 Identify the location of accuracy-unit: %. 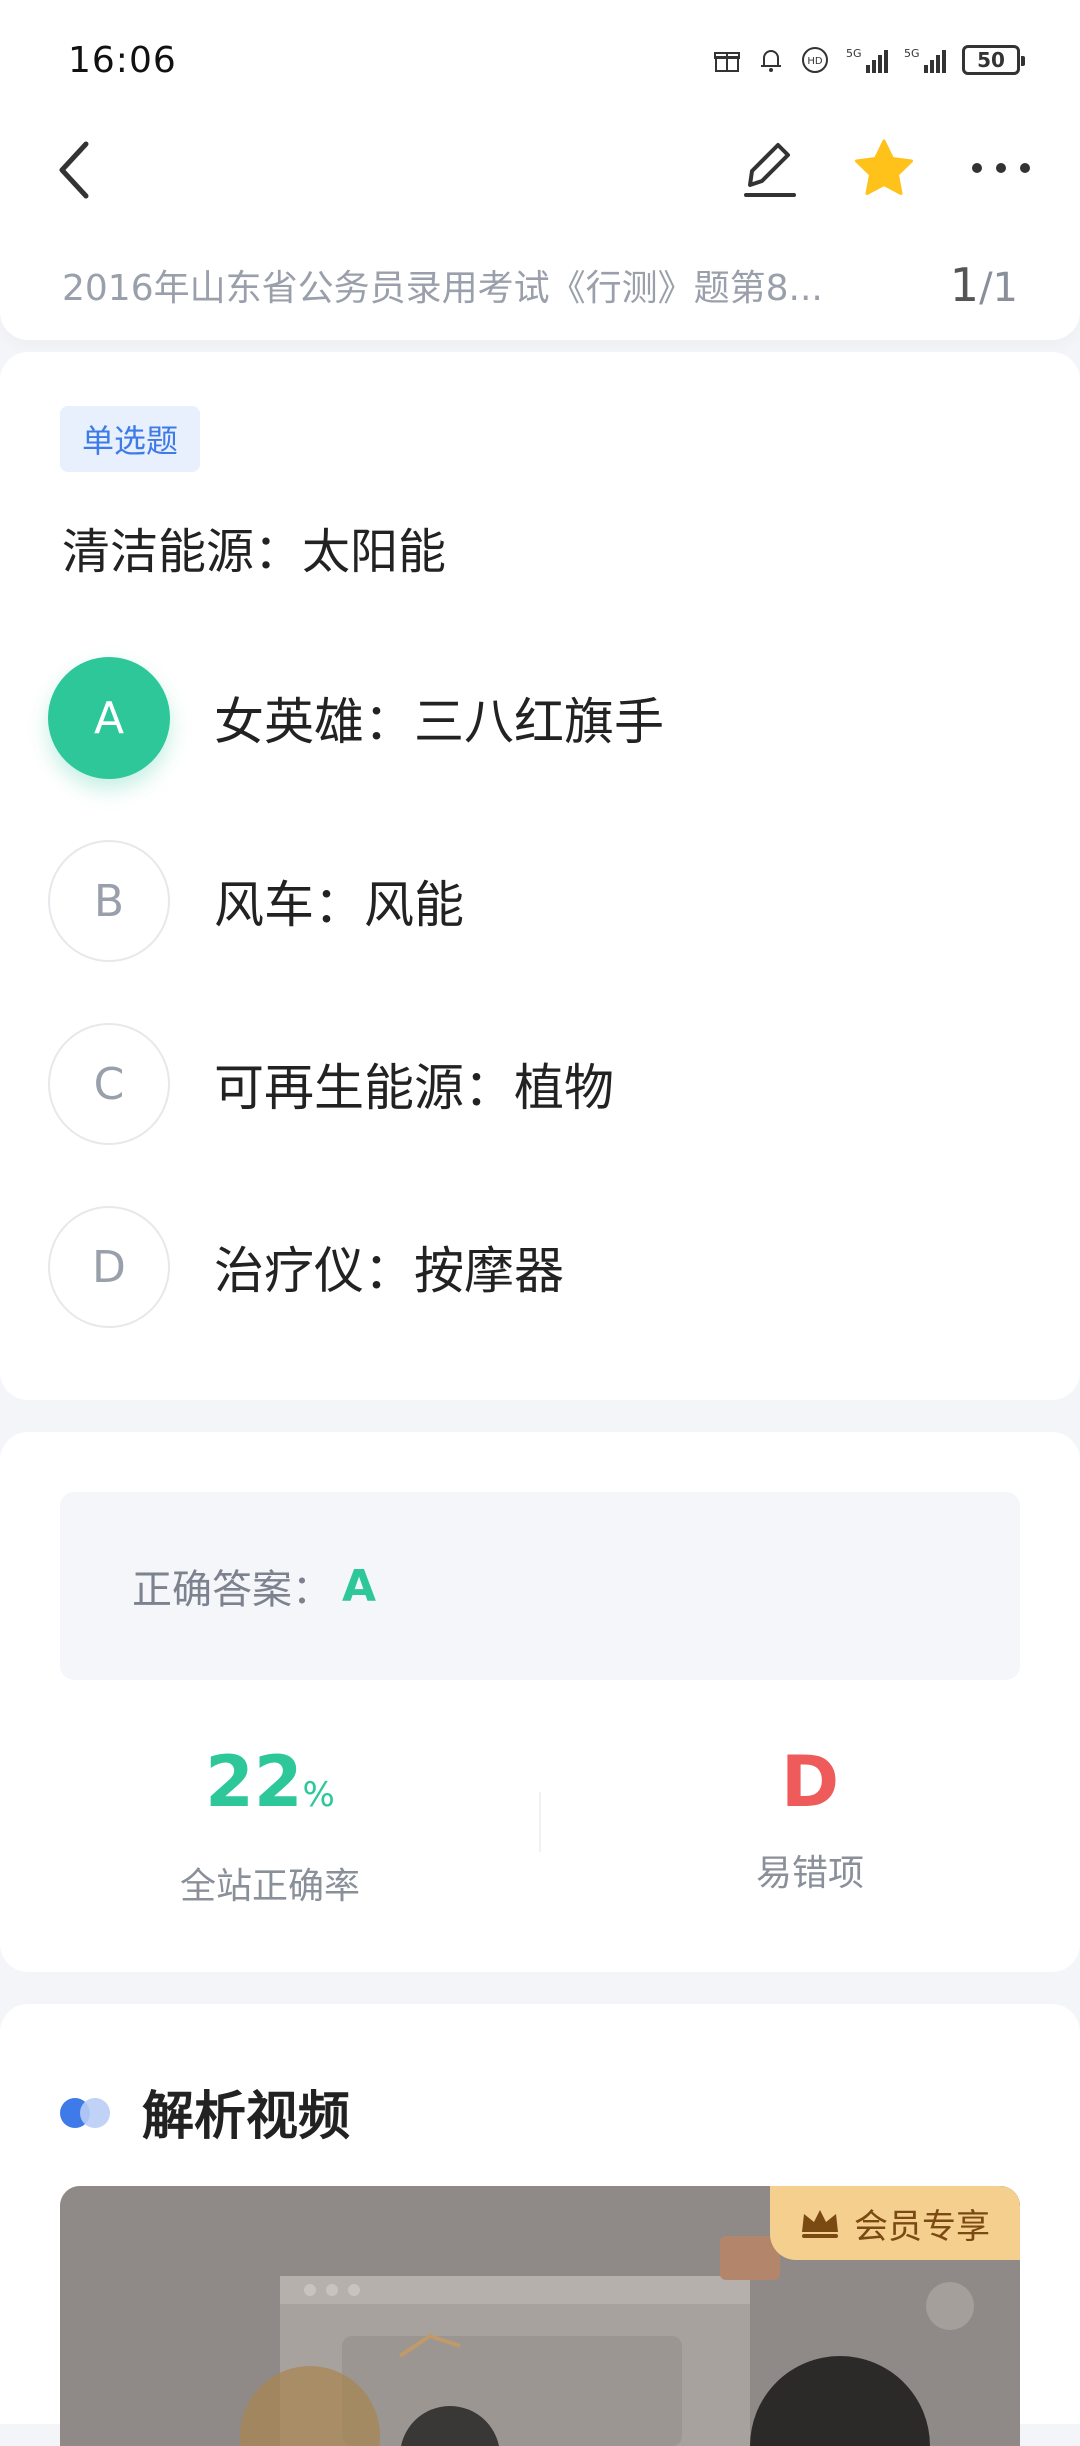
(318, 1795).